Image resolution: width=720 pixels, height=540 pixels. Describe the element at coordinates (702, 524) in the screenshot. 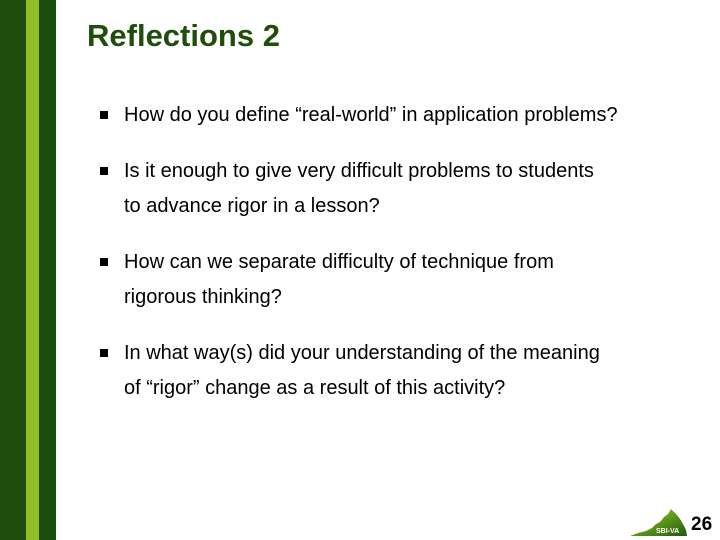

I see `page-number: 26` at that location.